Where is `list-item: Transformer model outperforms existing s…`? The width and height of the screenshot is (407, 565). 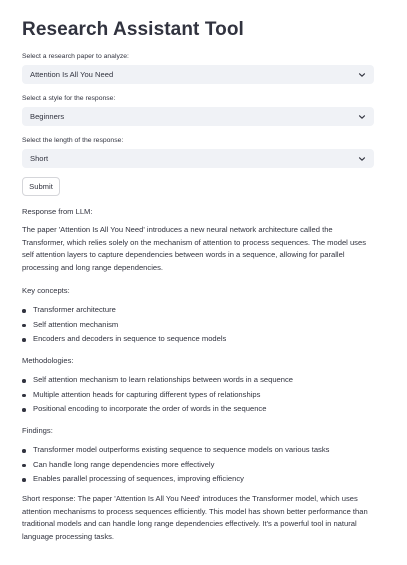
list-item: Transformer model outperforms existing s… is located at coordinates (199, 450).